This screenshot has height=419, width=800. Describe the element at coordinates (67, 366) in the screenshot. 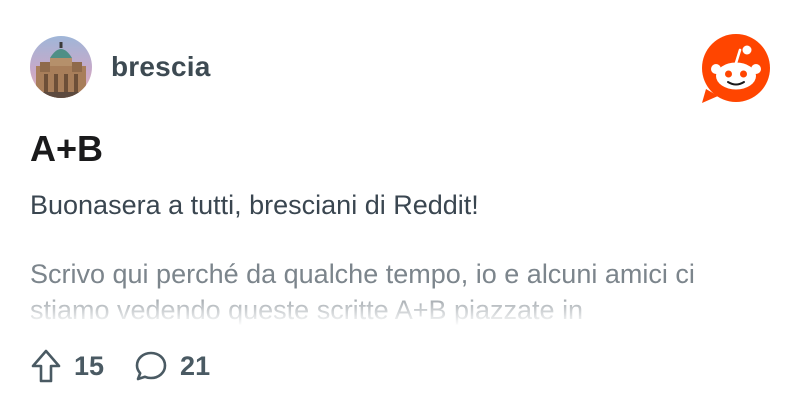

I see `upvote-button: 15` at that location.